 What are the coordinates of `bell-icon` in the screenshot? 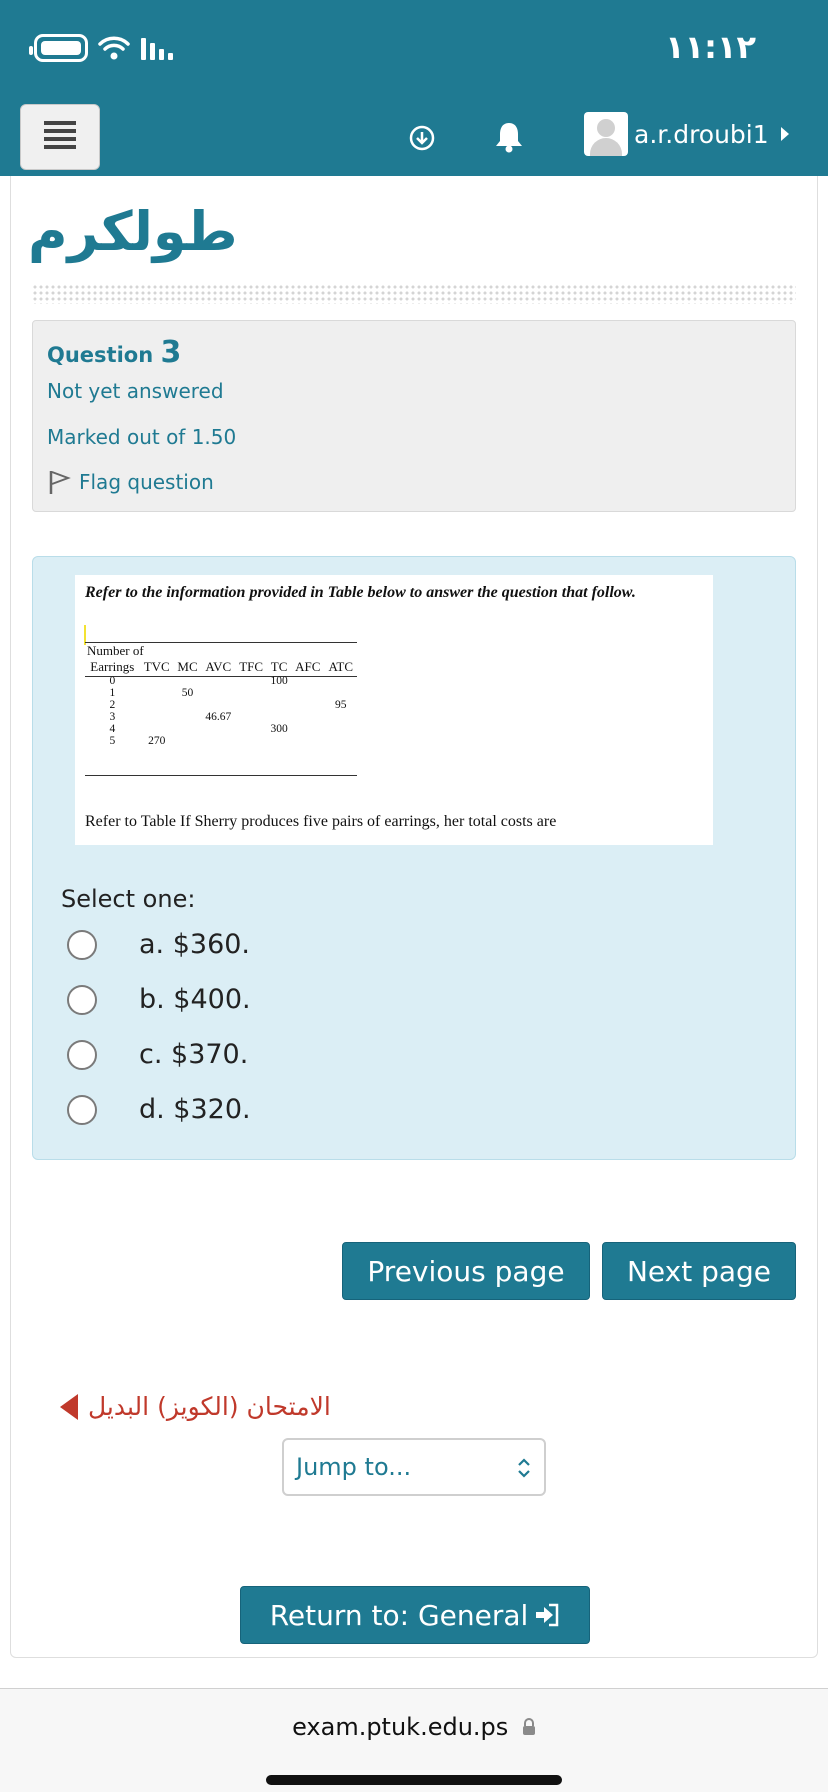 It's located at (509, 139).